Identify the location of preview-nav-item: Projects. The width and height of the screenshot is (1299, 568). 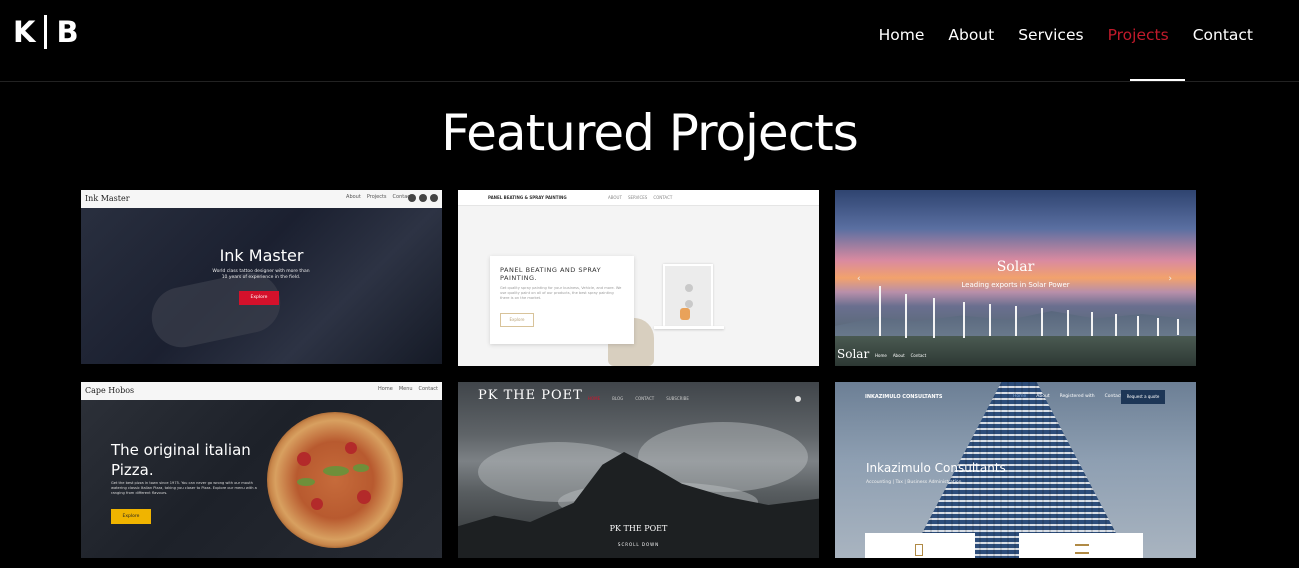
(376, 197).